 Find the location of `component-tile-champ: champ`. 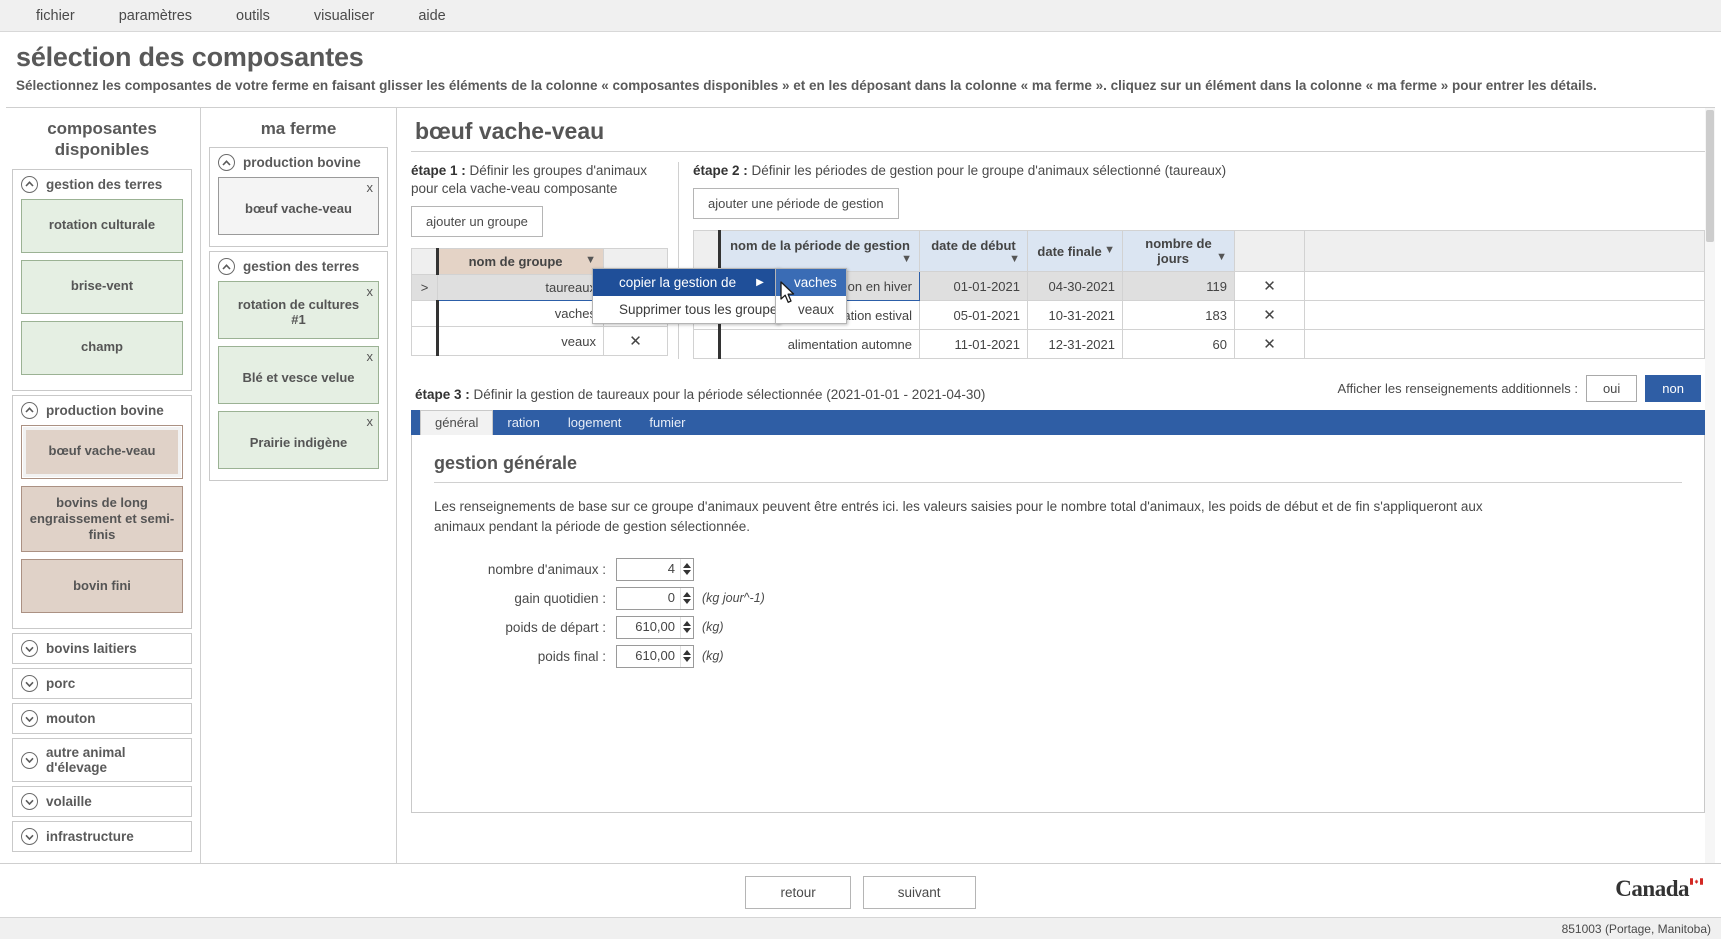

component-tile-champ: champ is located at coordinates (102, 347).